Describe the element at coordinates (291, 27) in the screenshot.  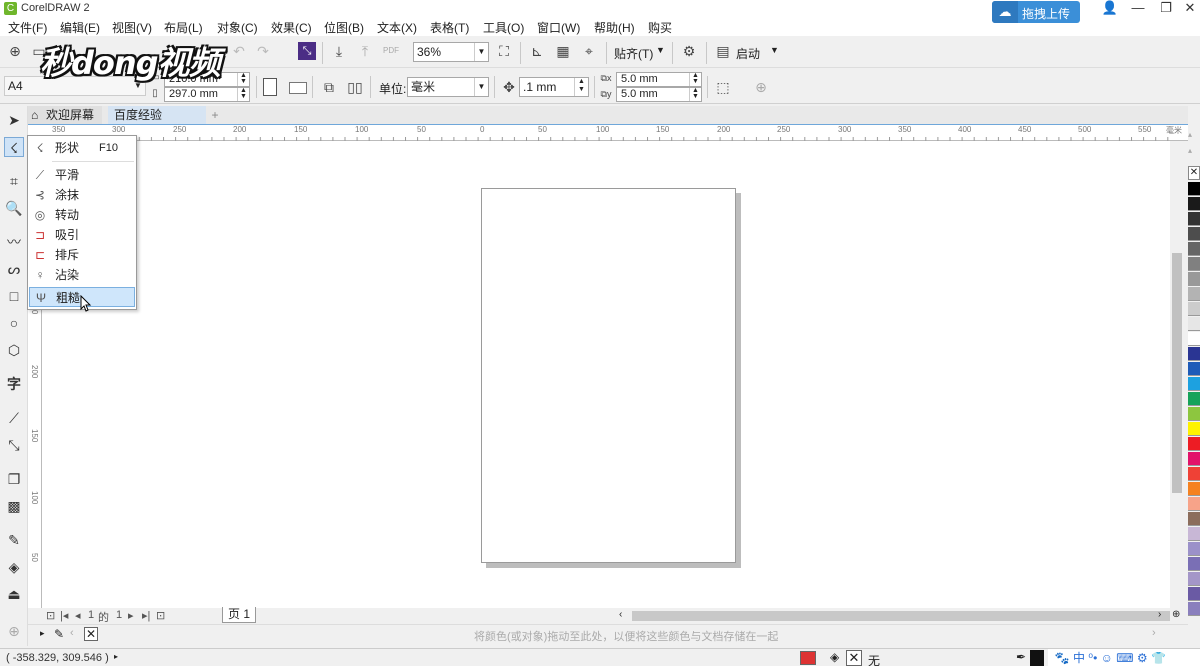
I see `menu-effects: 效果(C)` at that location.